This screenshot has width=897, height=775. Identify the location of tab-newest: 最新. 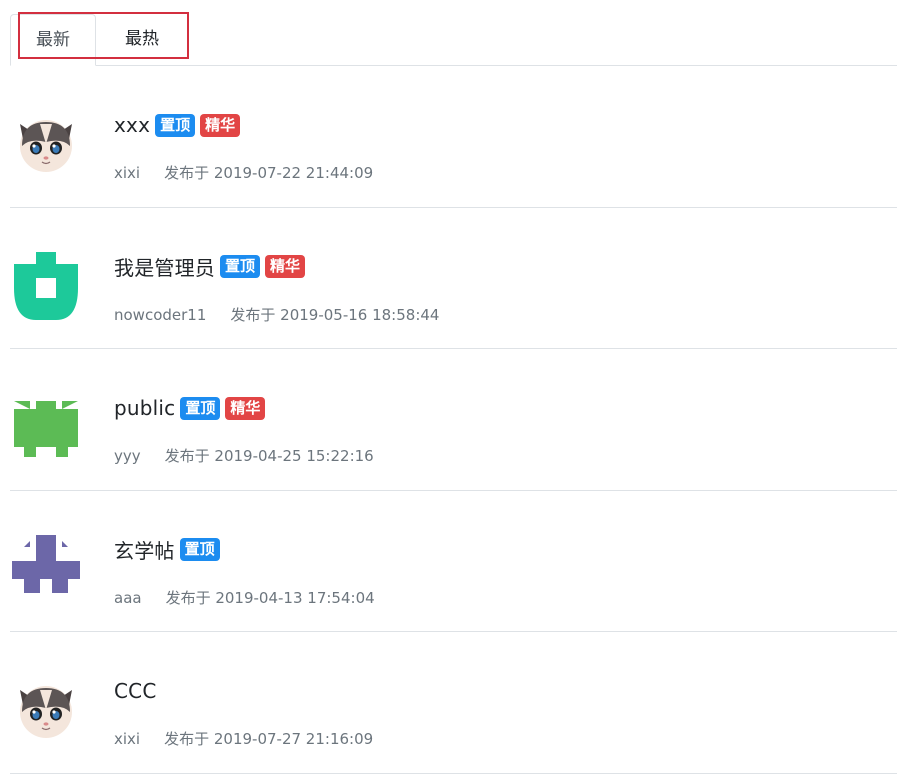
(53, 40).